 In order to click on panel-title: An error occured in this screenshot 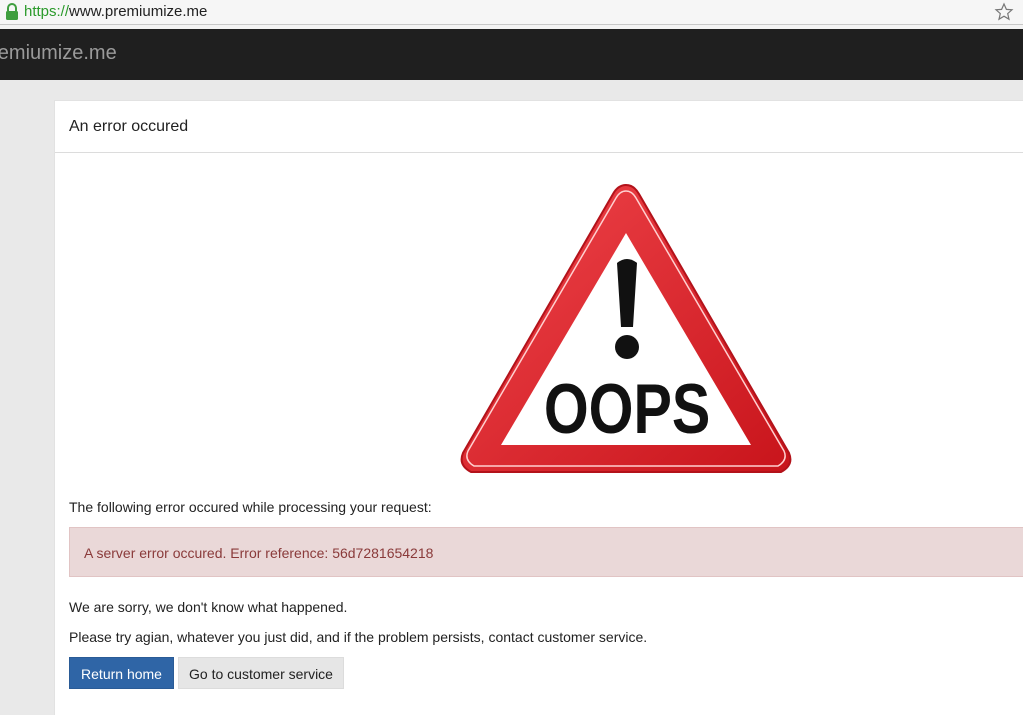, I will do `click(129, 126)`.